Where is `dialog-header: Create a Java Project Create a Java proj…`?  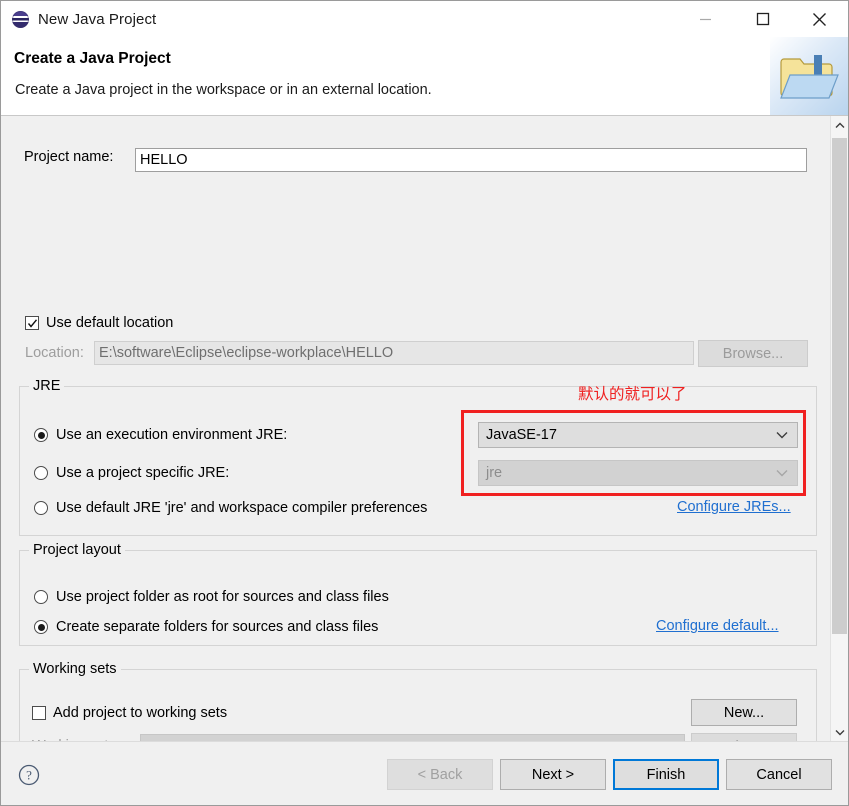 dialog-header: Create a Java Project Create a Java proj… is located at coordinates (424, 76).